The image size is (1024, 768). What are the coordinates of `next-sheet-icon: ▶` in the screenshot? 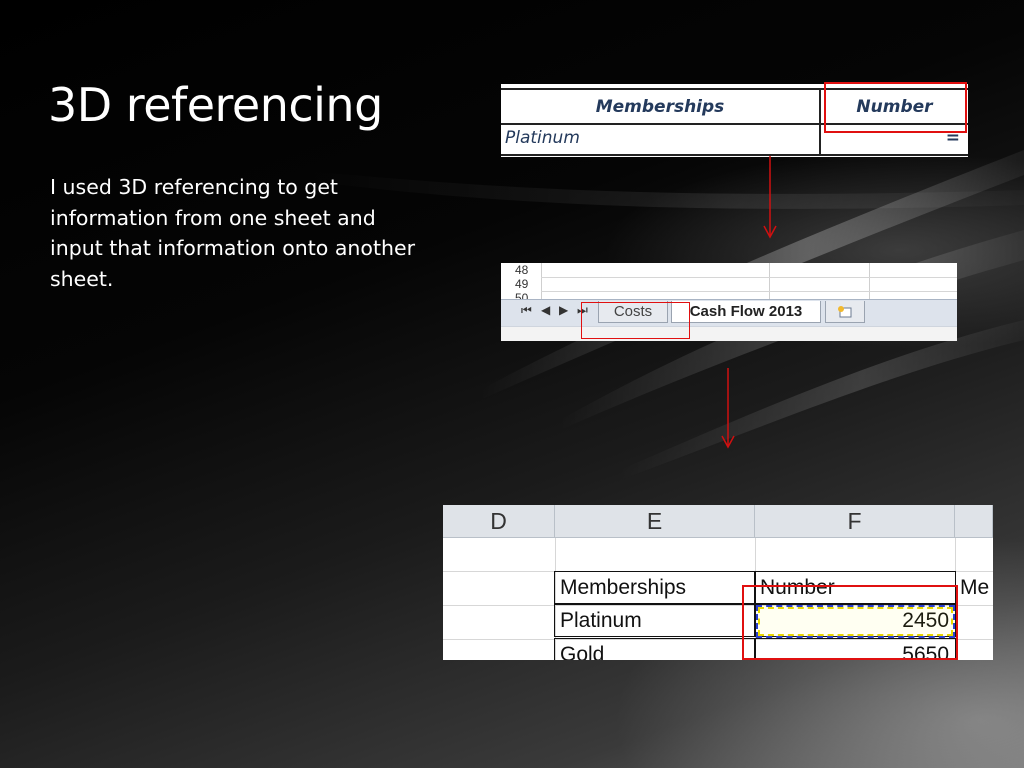 It's located at (563, 310).